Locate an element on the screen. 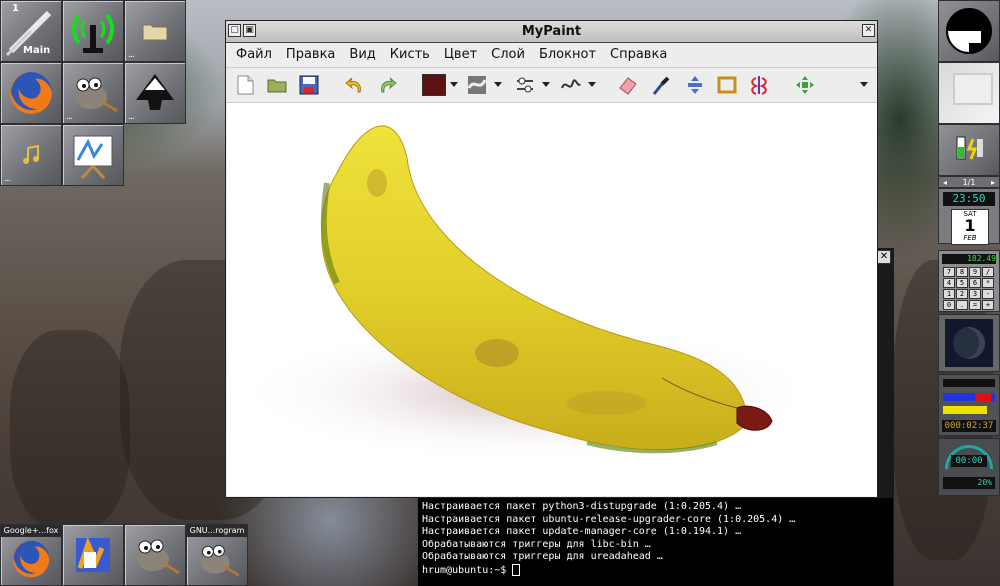 The height and width of the screenshot is (586, 1000). dock-battery-tile is located at coordinates (969, 150).